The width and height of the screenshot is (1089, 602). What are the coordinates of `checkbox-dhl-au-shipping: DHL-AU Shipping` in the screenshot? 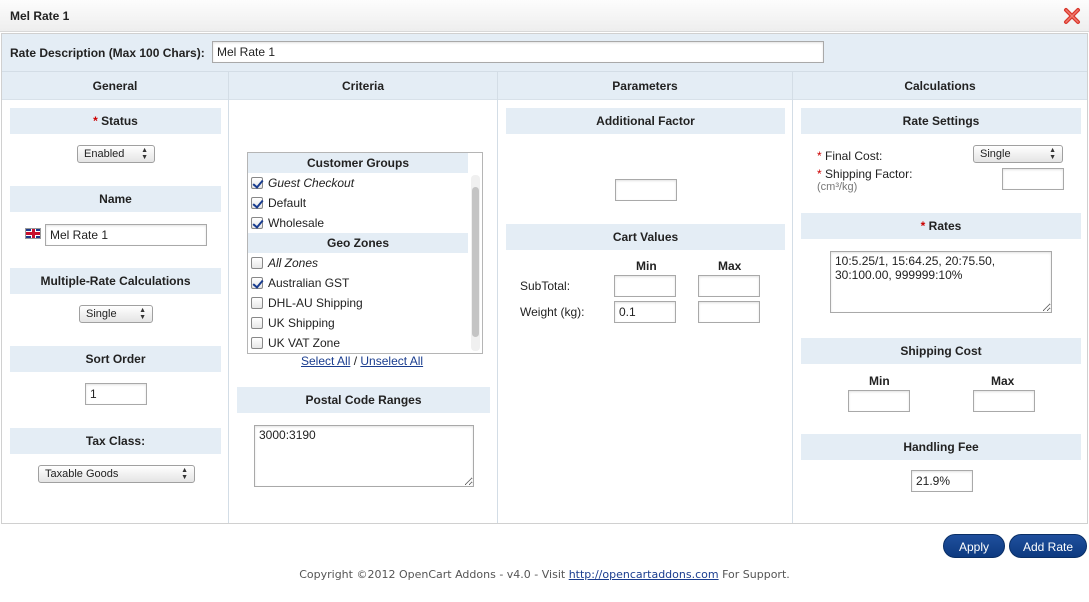 It's located at (307, 303).